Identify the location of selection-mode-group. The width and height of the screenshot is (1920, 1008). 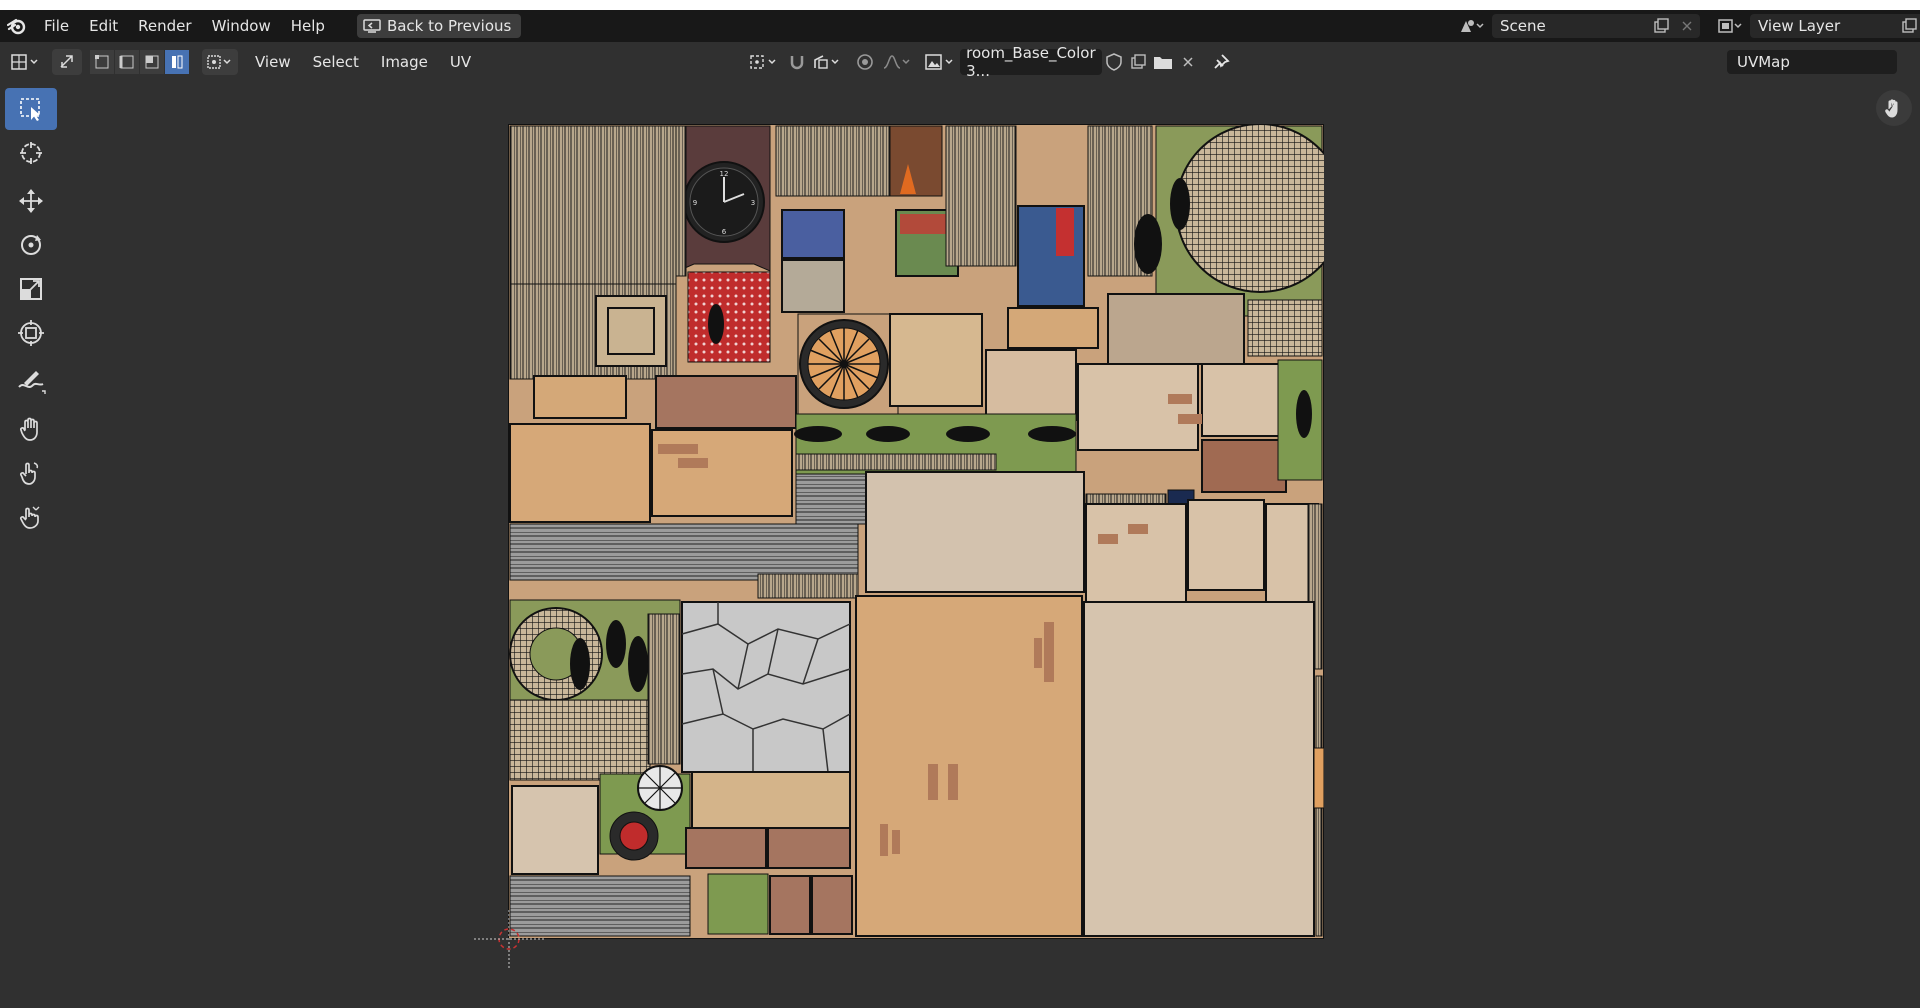
(140, 62).